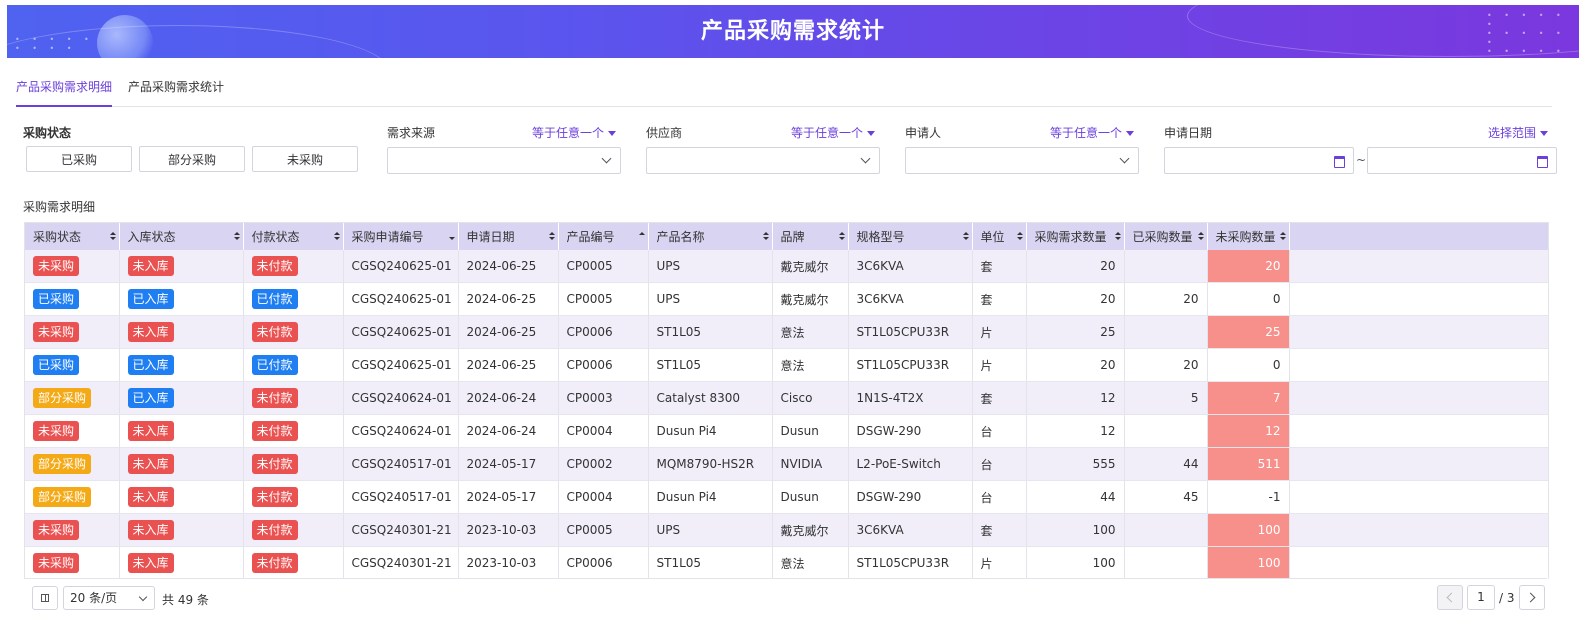 Image resolution: width=1586 pixels, height=626 pixels. Describe the element at coordinates (1086, 133) in the screenshot. I see `filter-mode-text: 等于任意一个` at that location.